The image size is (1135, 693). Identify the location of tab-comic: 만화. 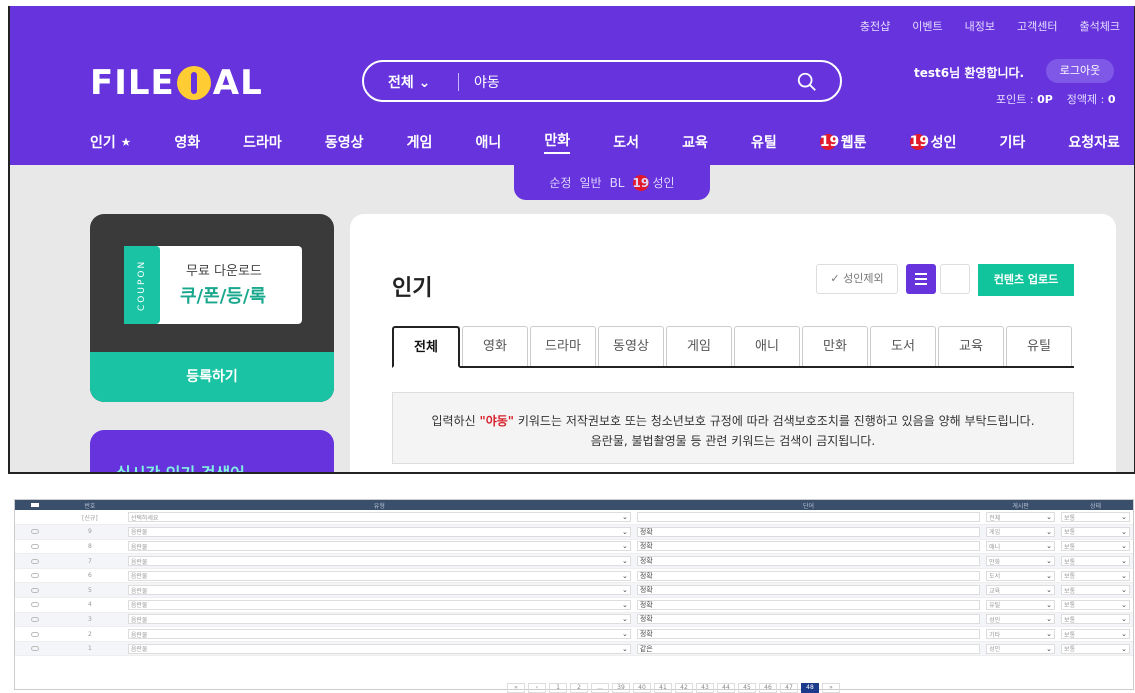
(835, 346).